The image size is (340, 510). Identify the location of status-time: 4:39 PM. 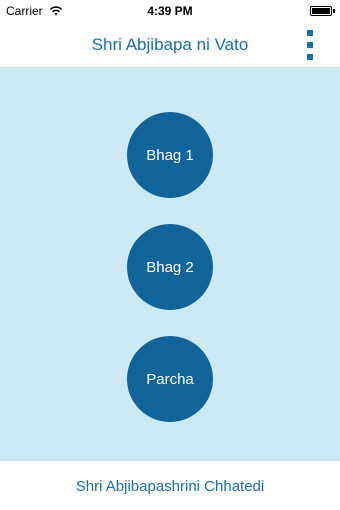
(170, 11).